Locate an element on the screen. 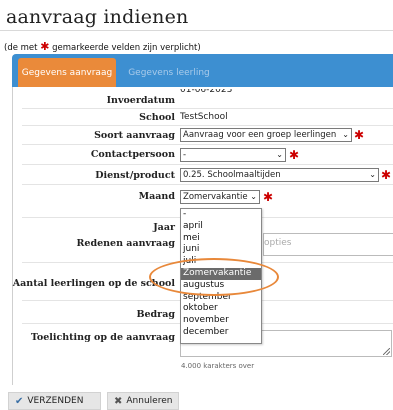  resize-grip-icon is located at coordinates (386, 351).